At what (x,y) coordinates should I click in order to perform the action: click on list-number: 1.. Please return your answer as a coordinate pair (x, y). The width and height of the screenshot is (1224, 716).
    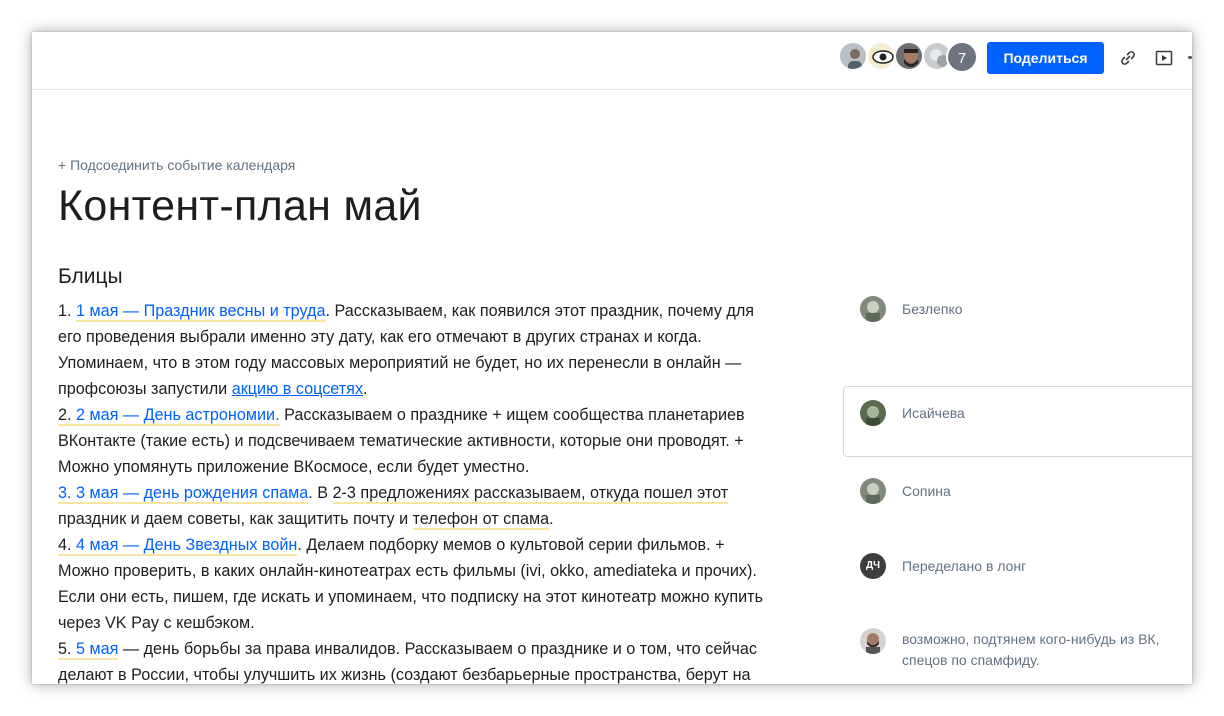
    Looking at the image, I should click on (65, 311).